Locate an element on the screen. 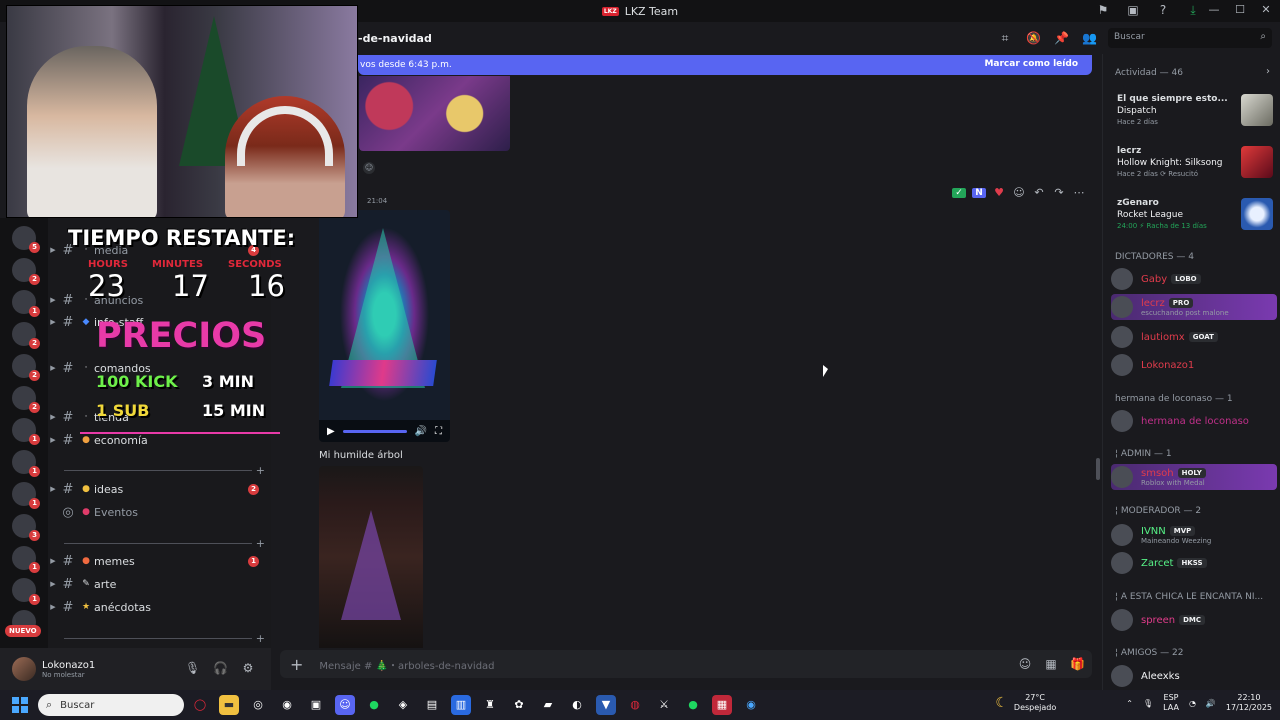 This screenshot has height=720, width=1280. add-reaction-icon: ☺ is located at coordinates (369, 168).